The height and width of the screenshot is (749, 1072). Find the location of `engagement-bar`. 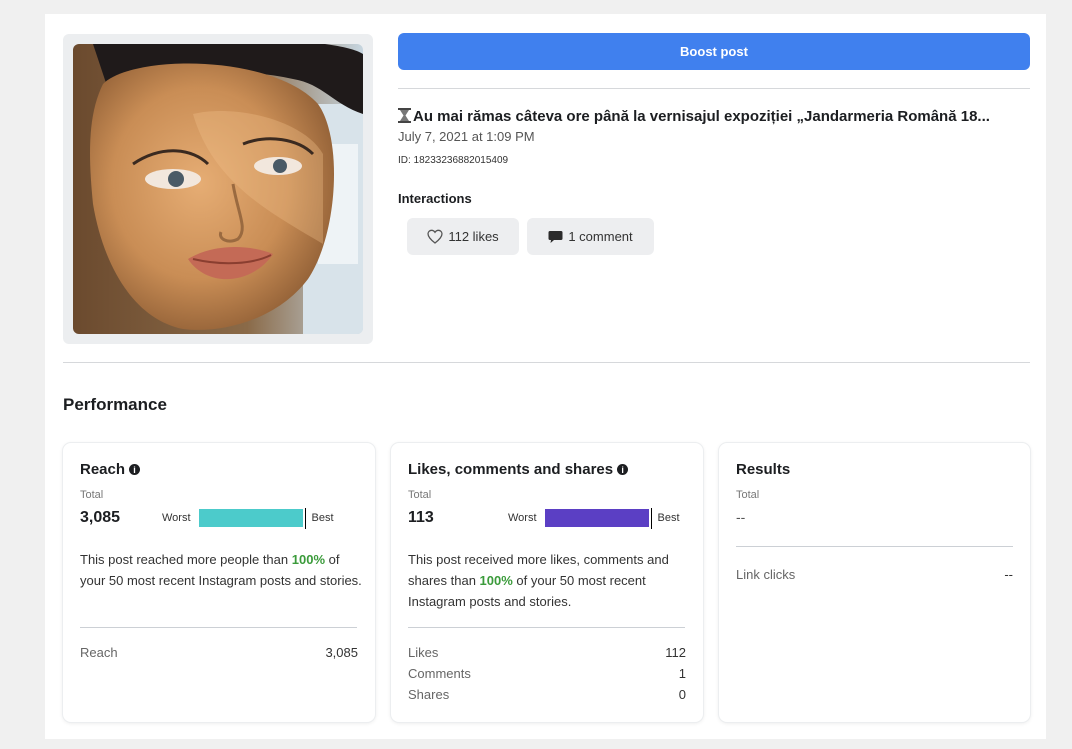

engagement-bar is located at coordinates (596, 518).